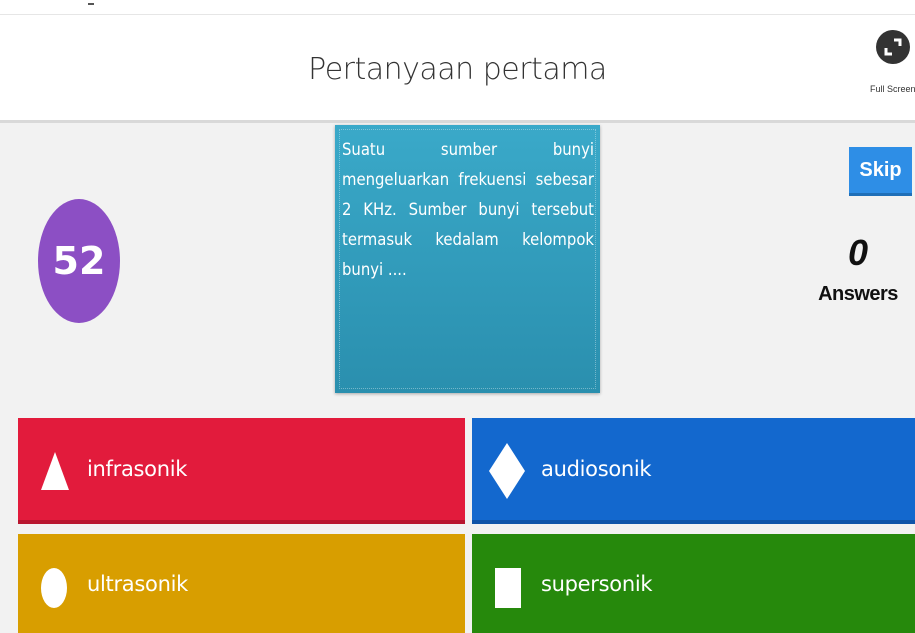 This screenshot has height=633, width=915. I want to click on answer-option-4: supersonik, so click(693, 583).